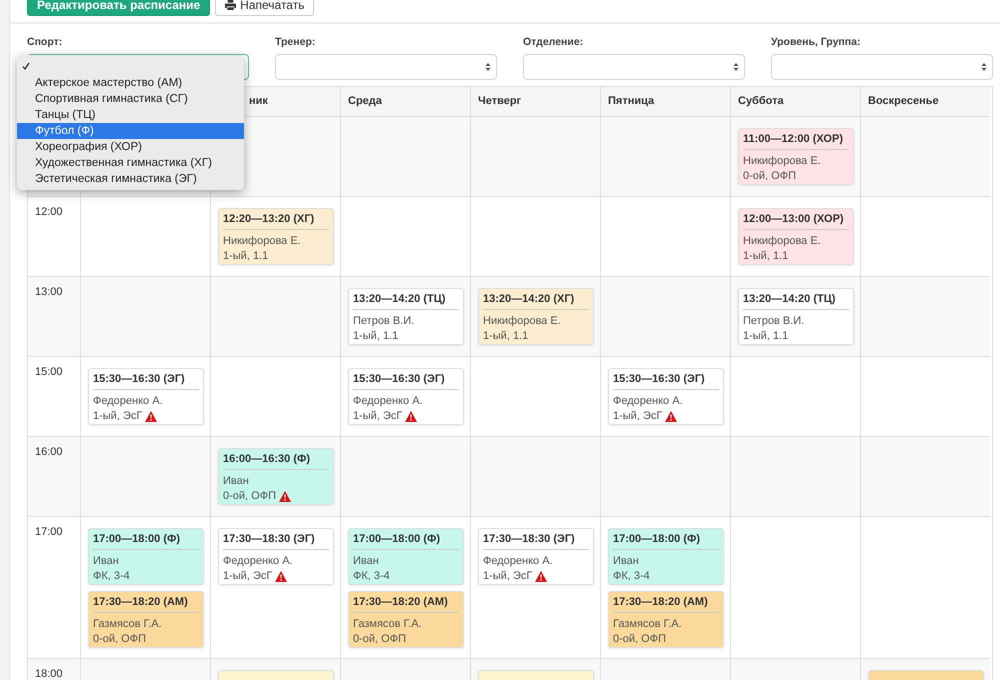 The width and height of the screenshot is (1000, 680). Describe the element at coordinates (665, 101) in the screenshot. I see `header-cell: Пятница` at that location.